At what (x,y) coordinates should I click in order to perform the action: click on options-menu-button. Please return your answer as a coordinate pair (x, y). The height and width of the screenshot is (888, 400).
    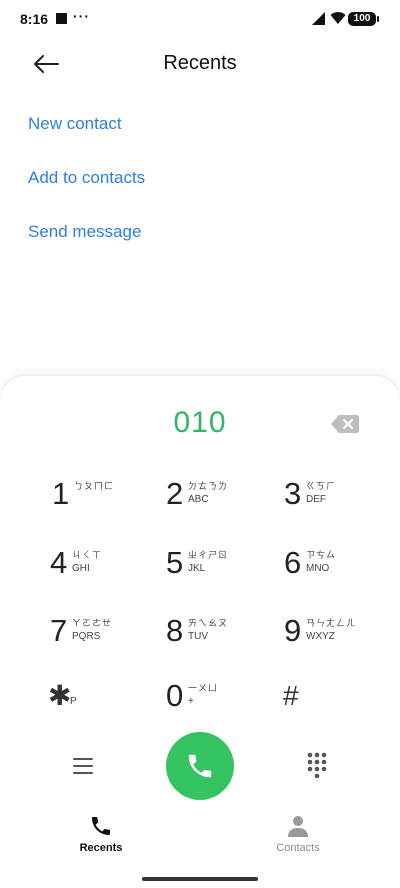
    Looking at the image, I should click on (83, 766).